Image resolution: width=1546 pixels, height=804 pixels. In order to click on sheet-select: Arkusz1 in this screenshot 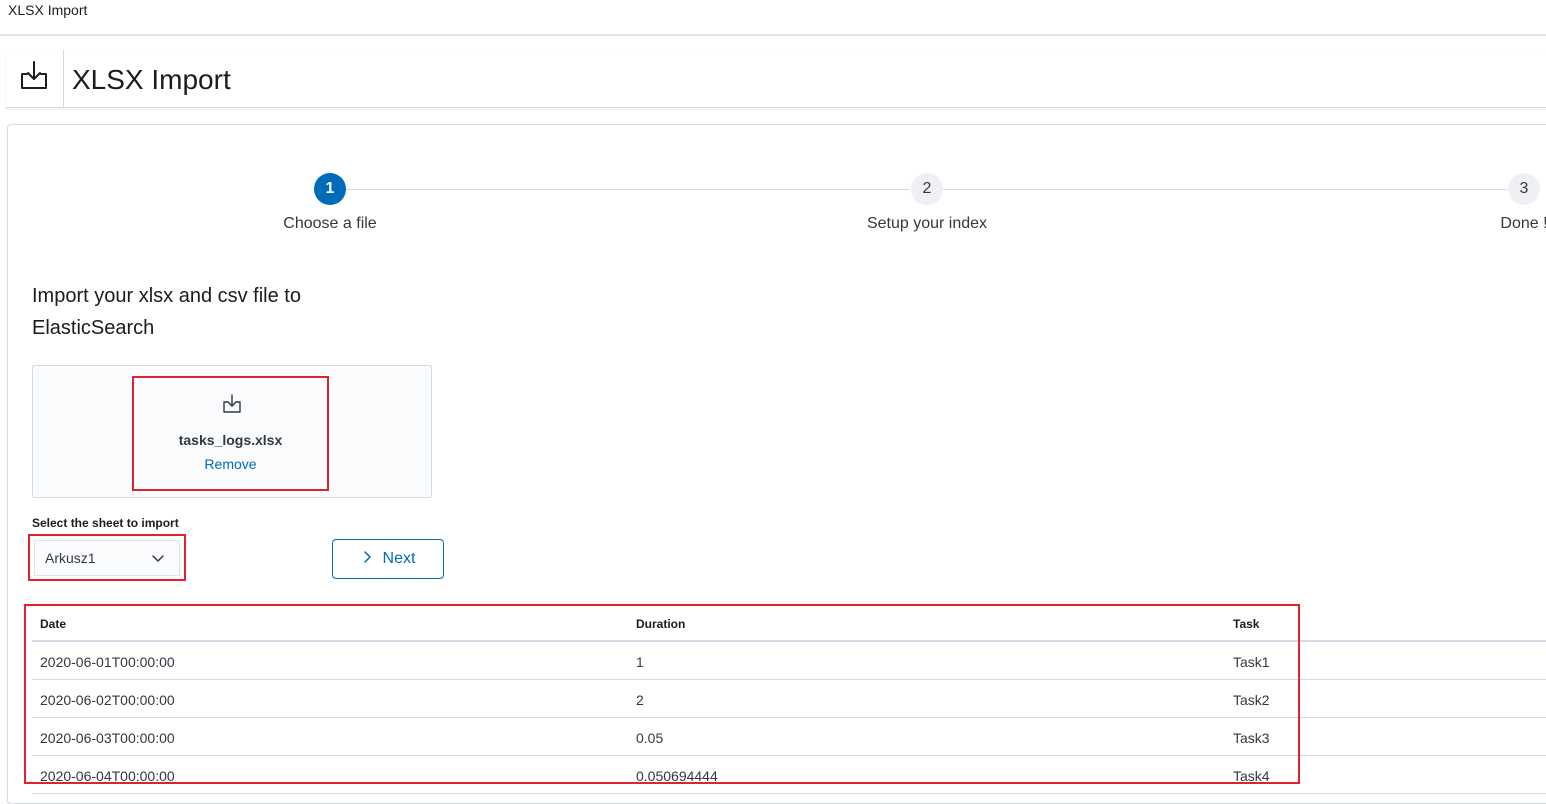, I will do `click(107, 558)`.